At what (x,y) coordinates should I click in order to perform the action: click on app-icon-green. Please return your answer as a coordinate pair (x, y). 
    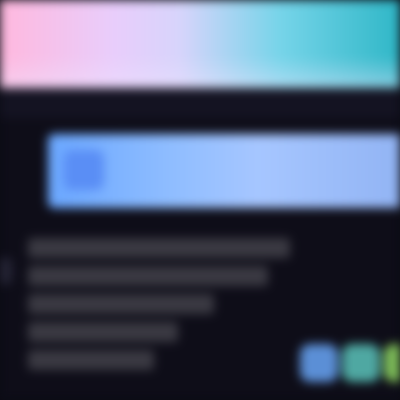
    Looking at the image, I should click on (392, 363).